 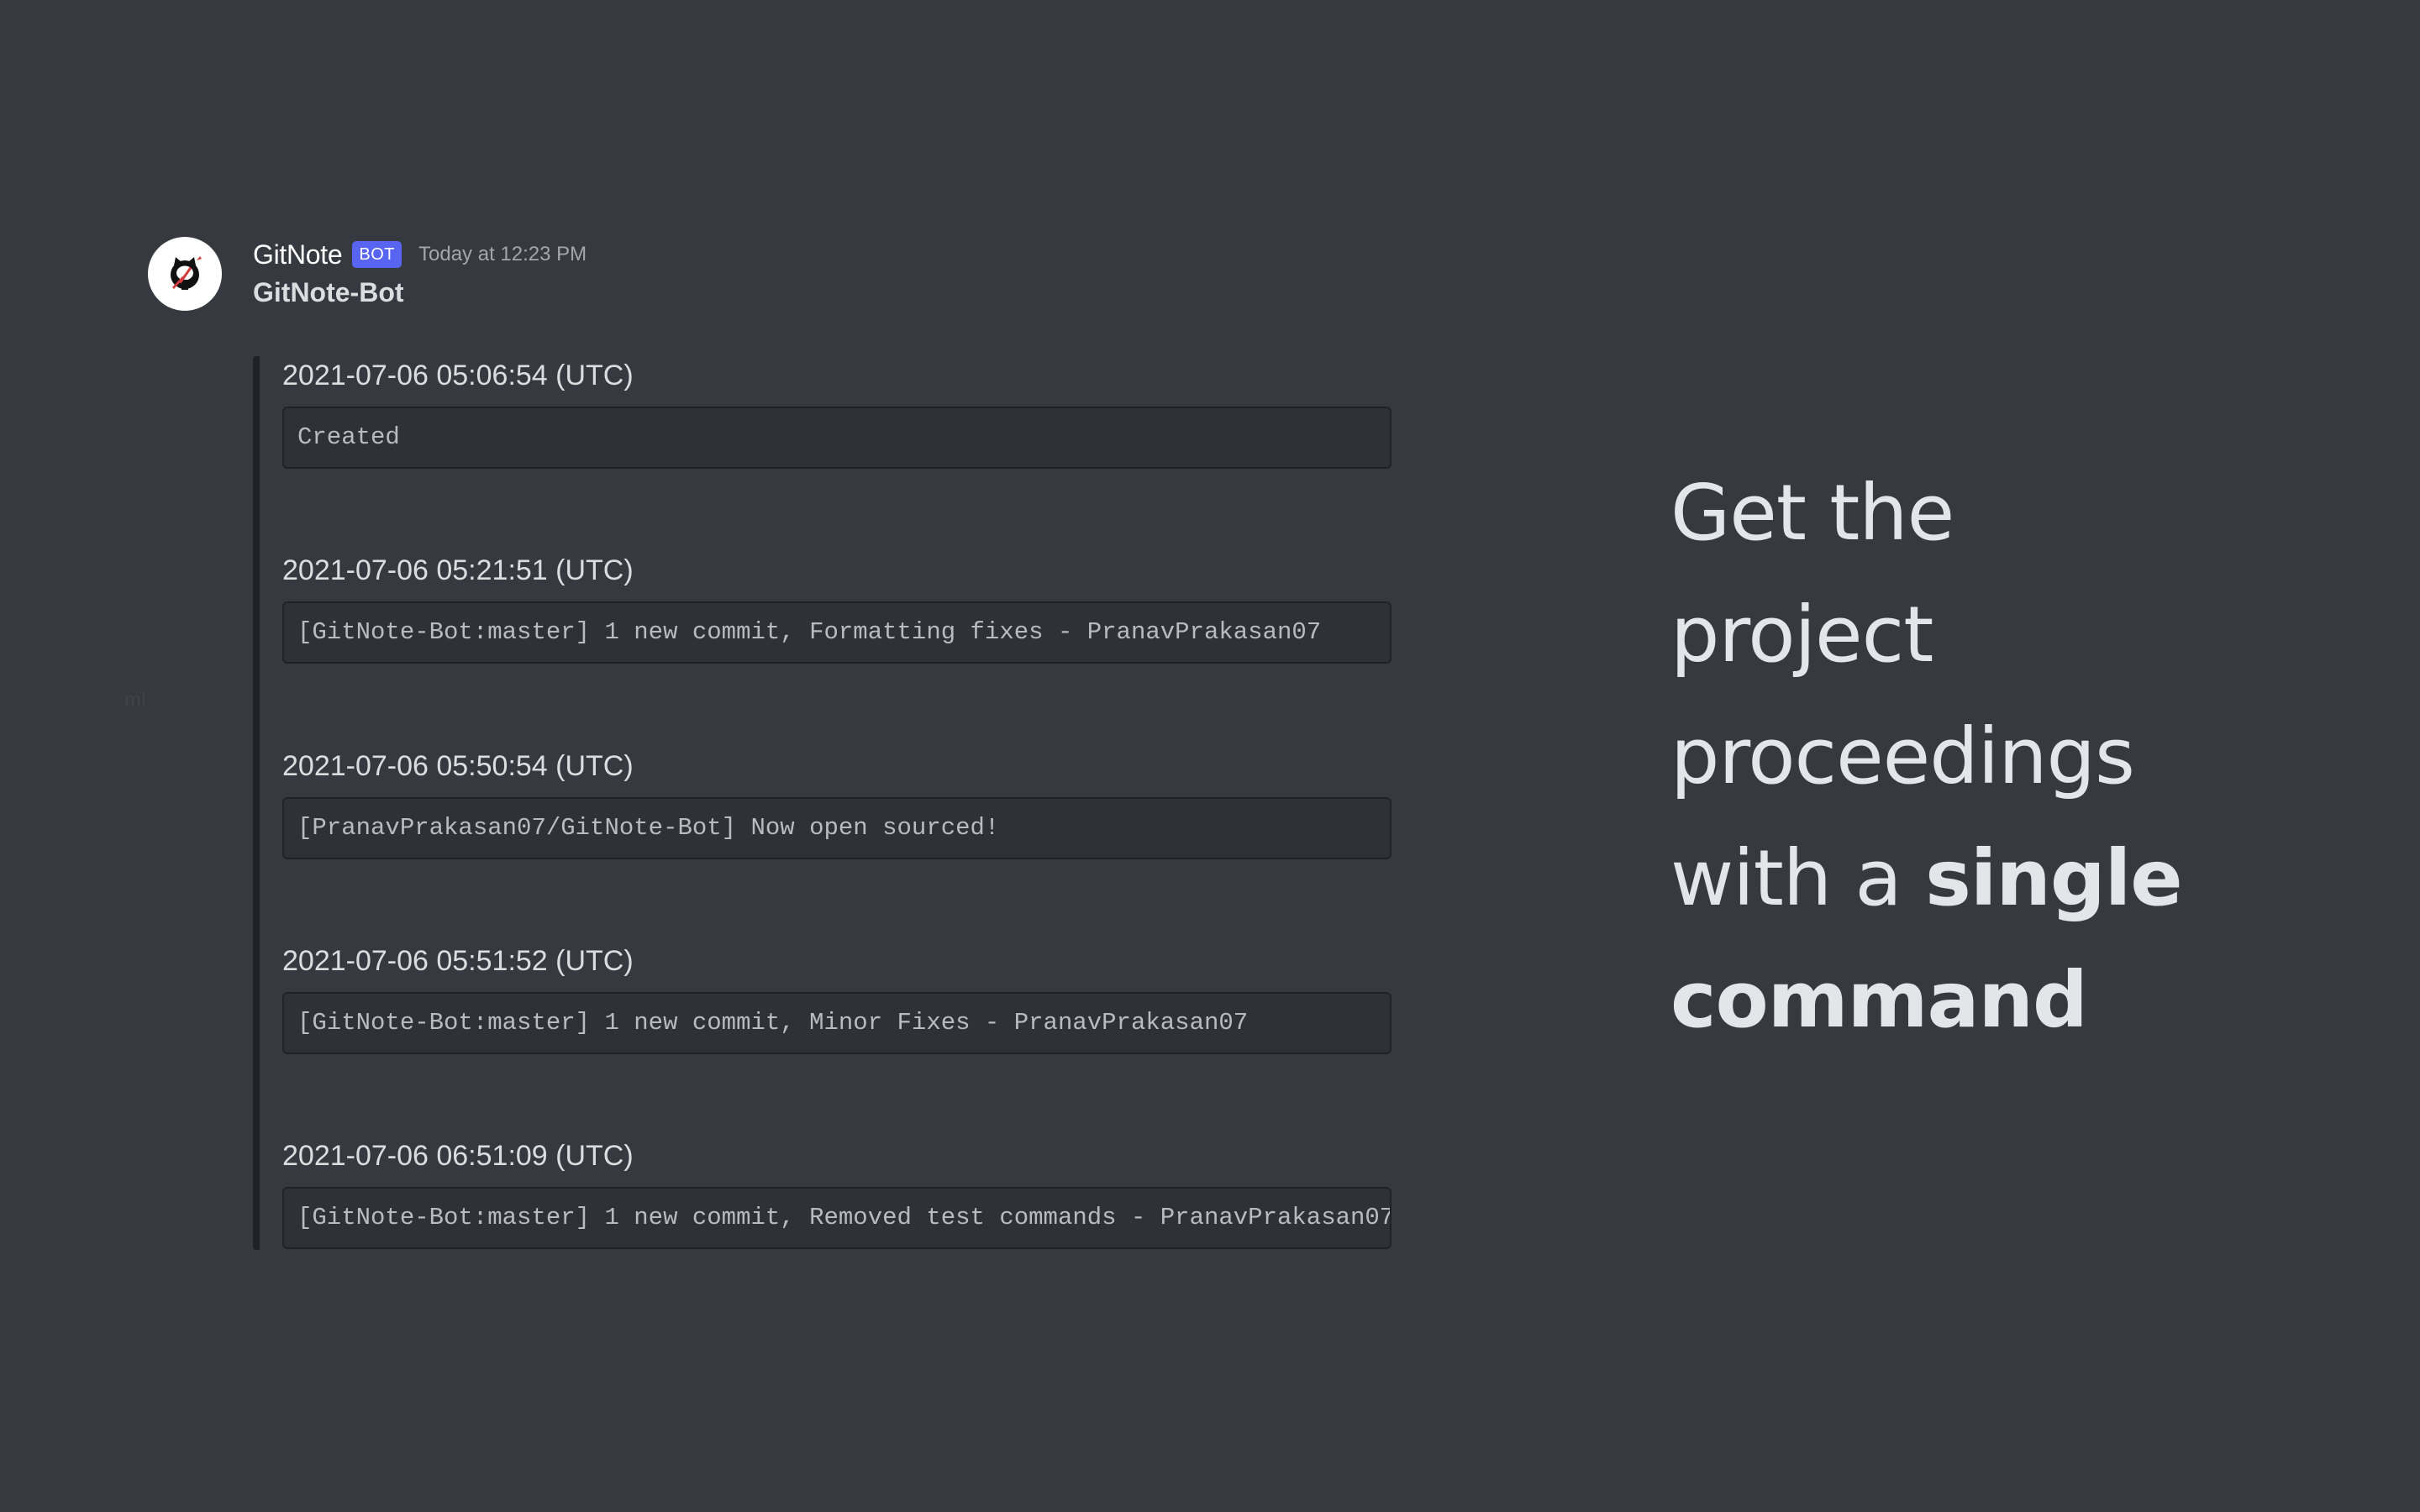 I want to click on bot-avatar, so click(x=185, y=274).